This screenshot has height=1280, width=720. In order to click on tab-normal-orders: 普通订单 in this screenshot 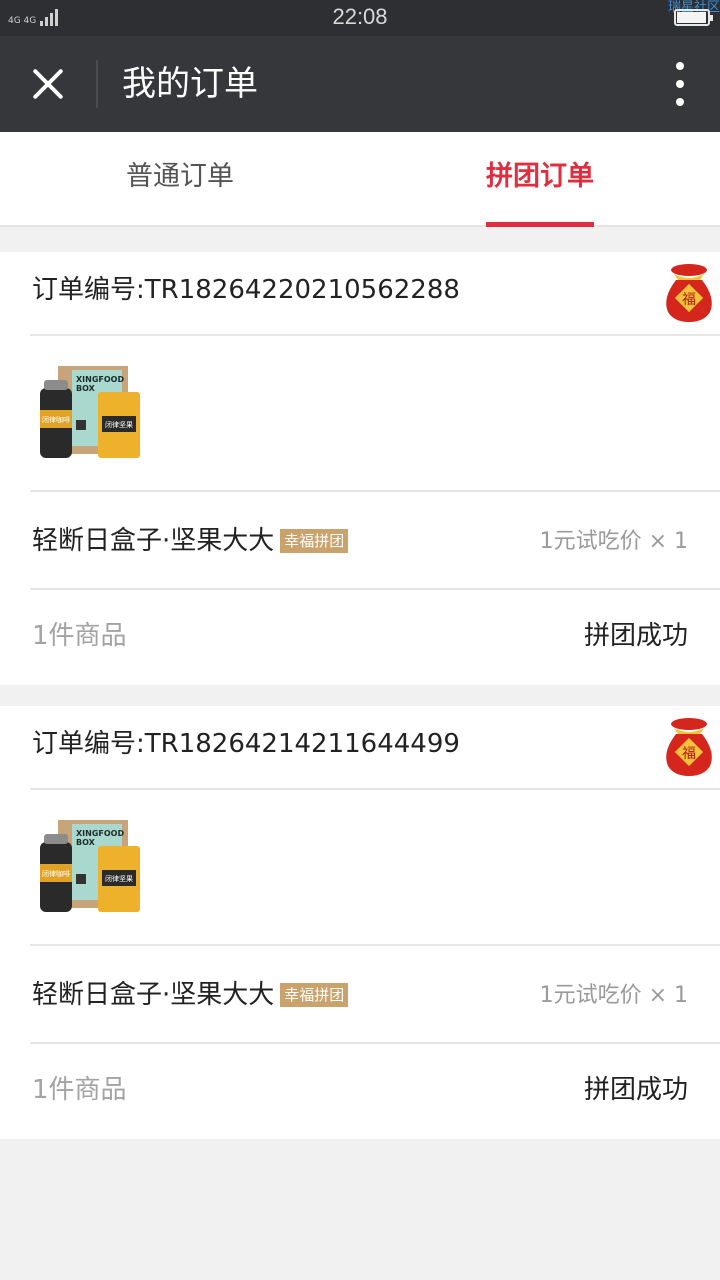, I will do `click(180, 179)`.